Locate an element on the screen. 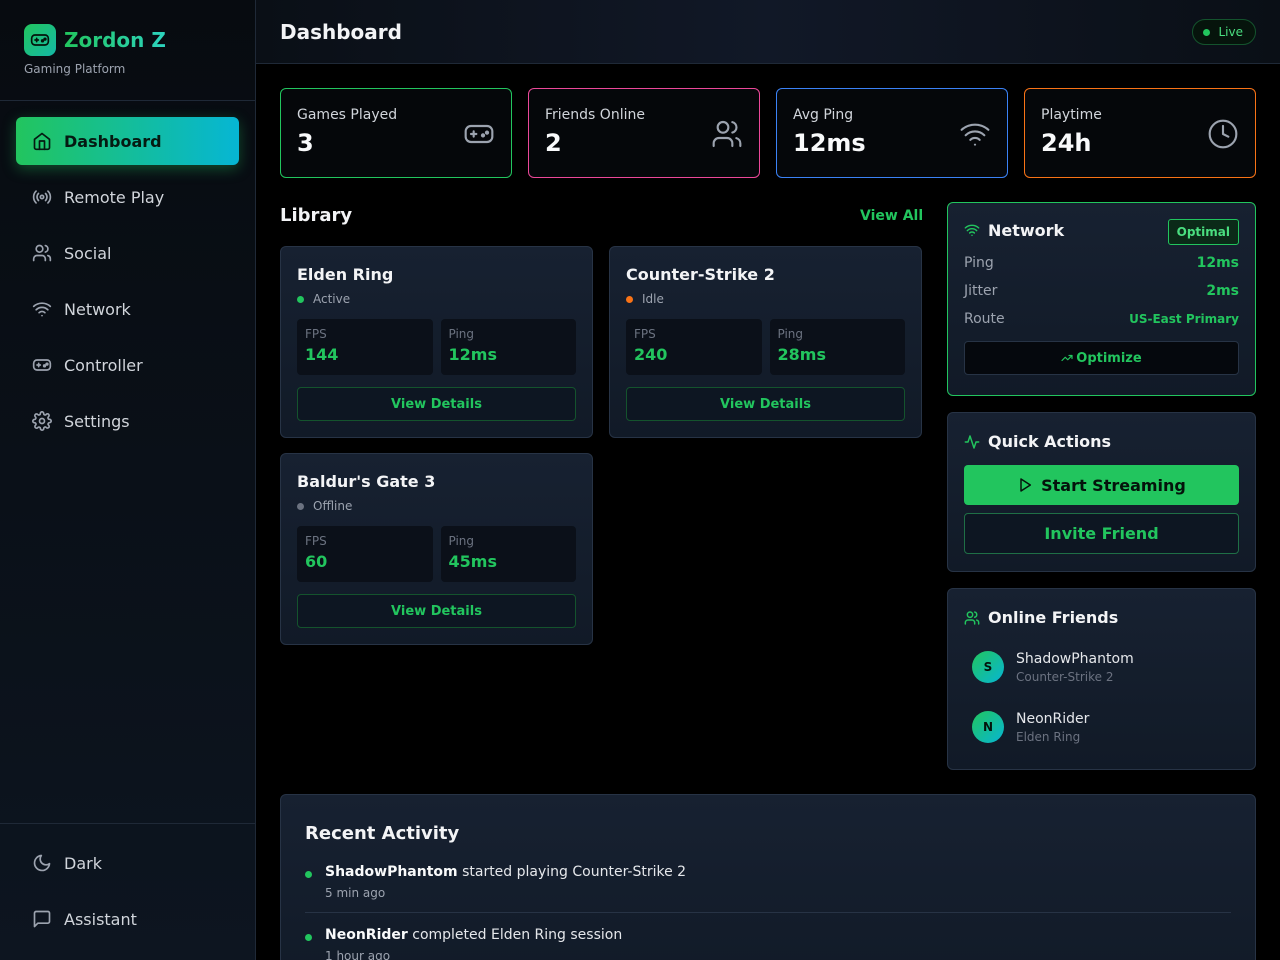 This screenshot has width=1280, height=960. sidebar-item-settings: Settings is located at coordinates (127, 421).